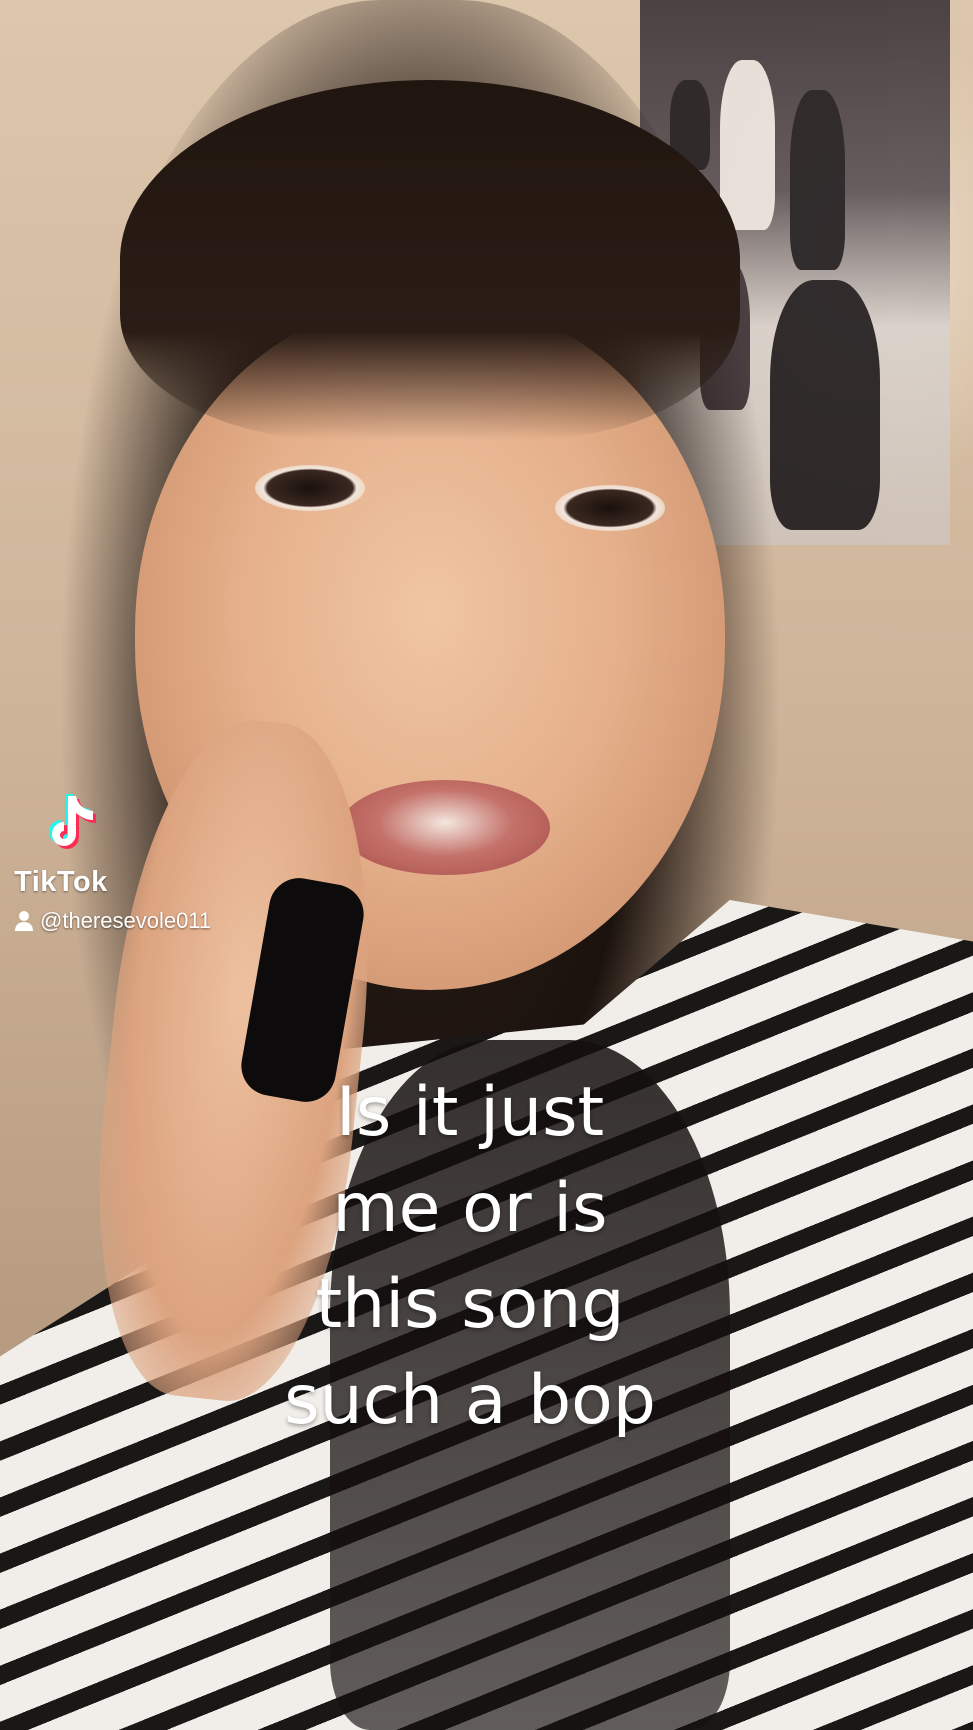 Image resolution: width=973 pixels, height=1730 pixels. I want to click on left-eye, so click(310, 488).